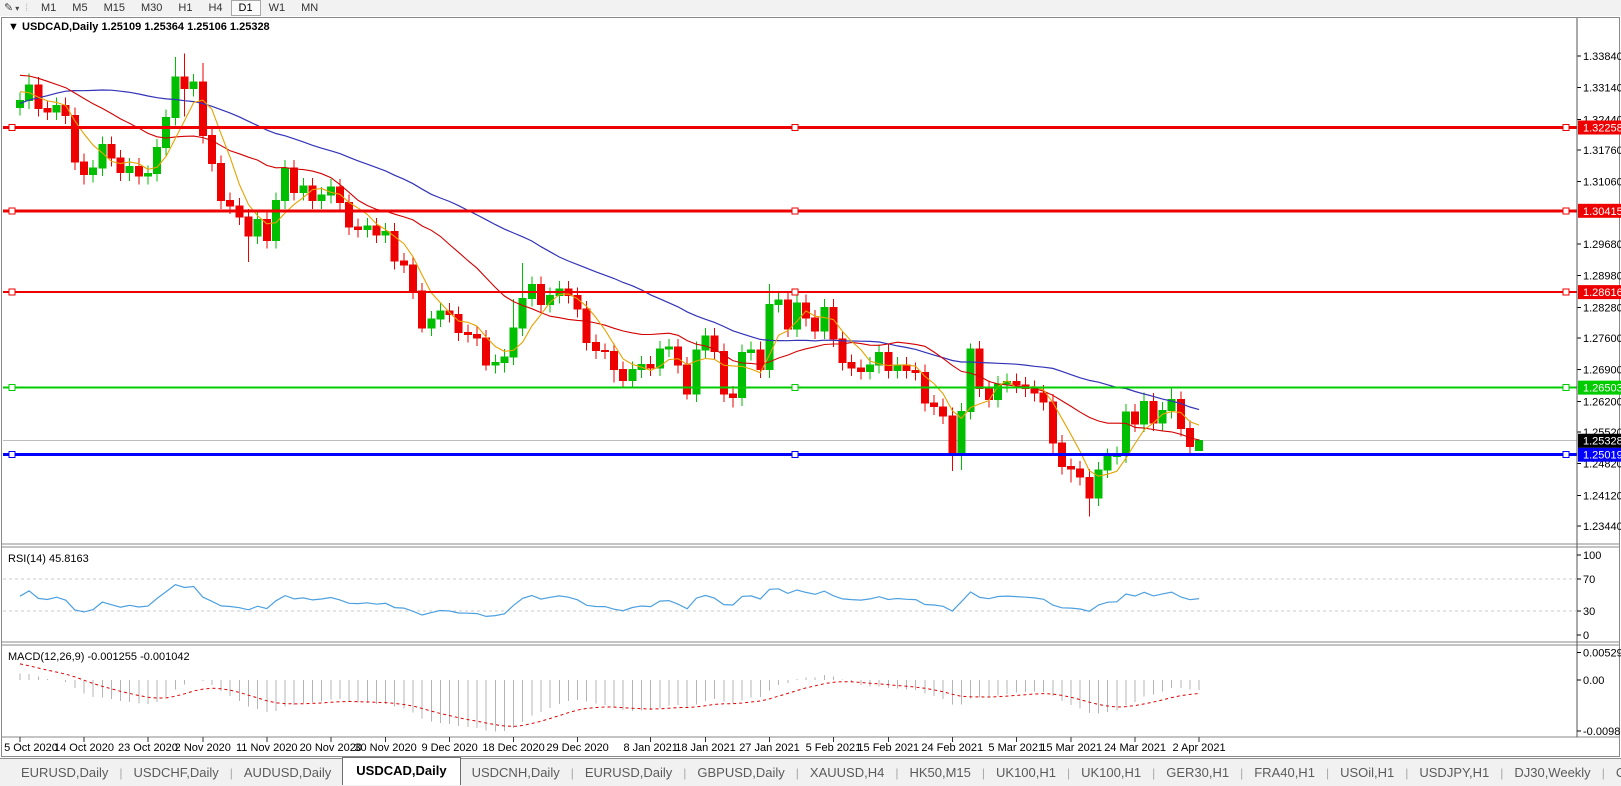 The height and width of the screenshot is (786, 1621). What do you see at coordinates (513, 748) in the screenshot?
I see `date-axis-label: 18 Dec 2020` at bounding box center [513, 748].